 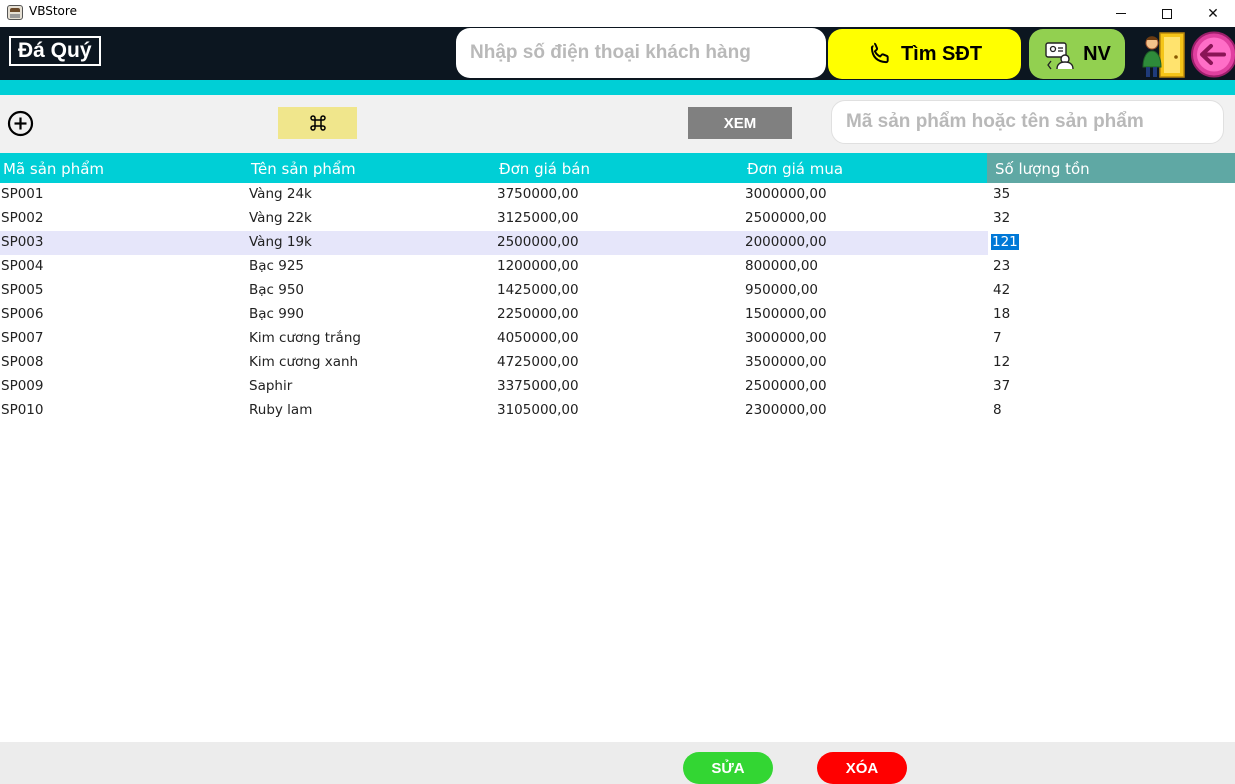 What do you see at coordinates (22, 290) in the screenshot?
I see `cell-product-code: SP005` at bounding box center [22, 290].